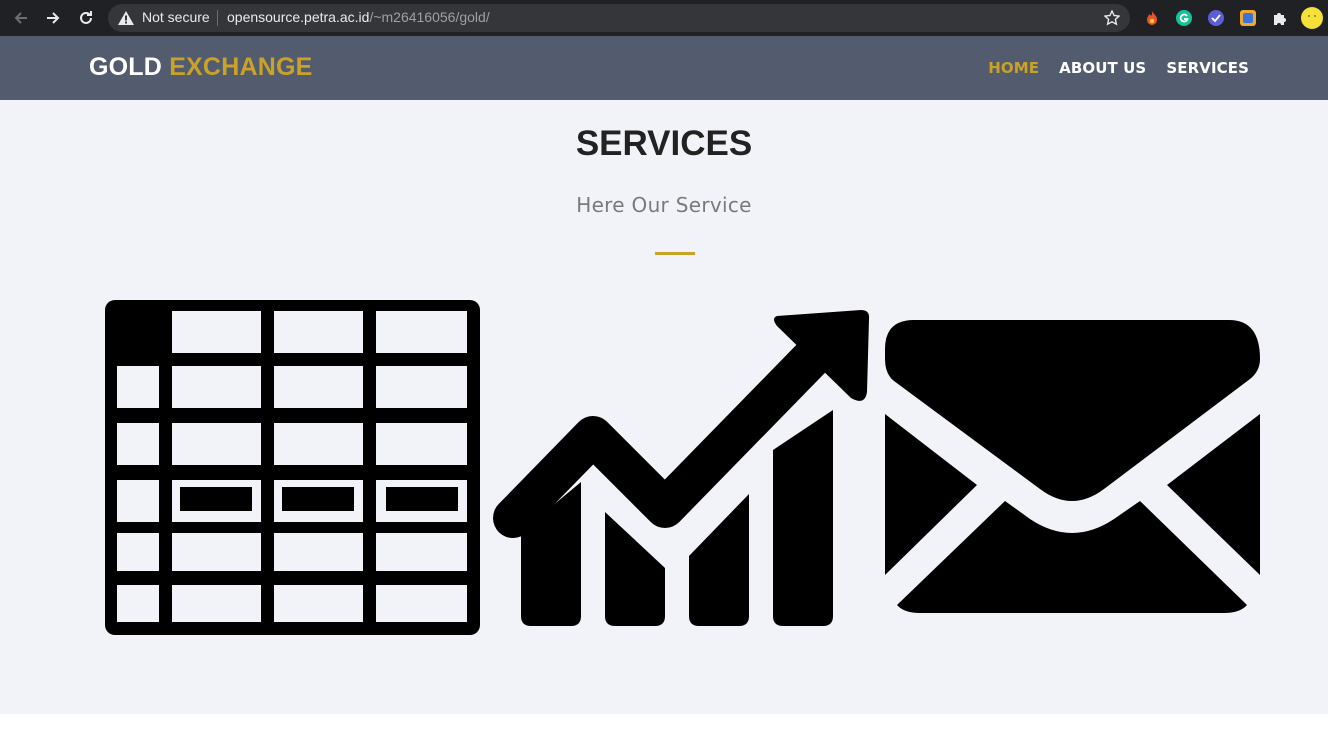 This screenshot has height=733, width=1328. Describe the element at coordinates (241, 67) in the screenshot. I see `brand-second-word: EXCHANGE` at that location.